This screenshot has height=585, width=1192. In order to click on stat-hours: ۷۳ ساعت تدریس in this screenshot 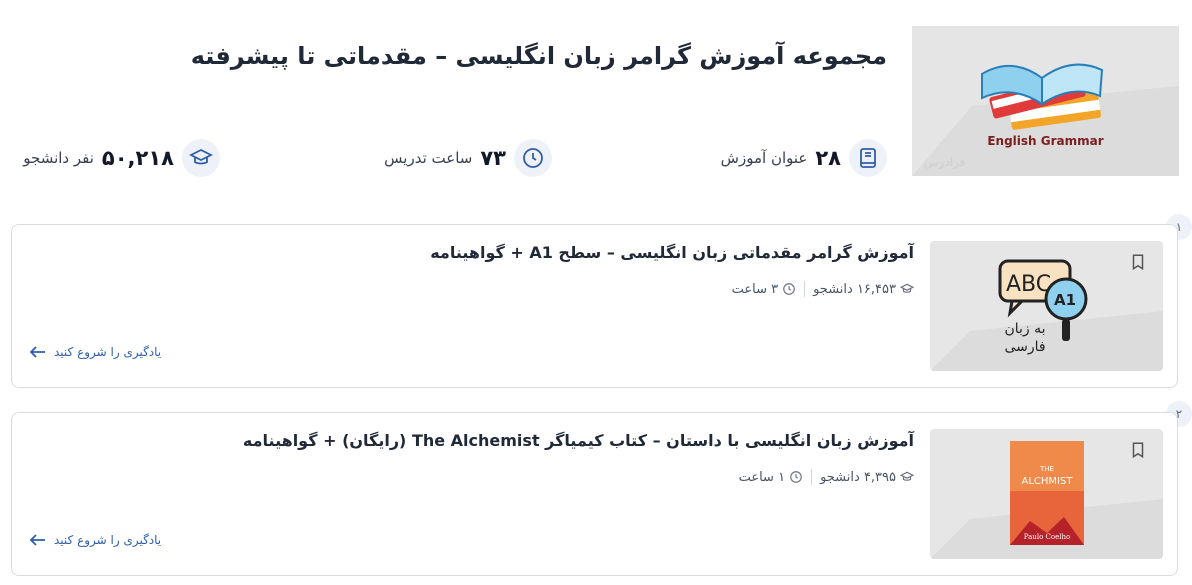, I will do `click(468, 158)`.